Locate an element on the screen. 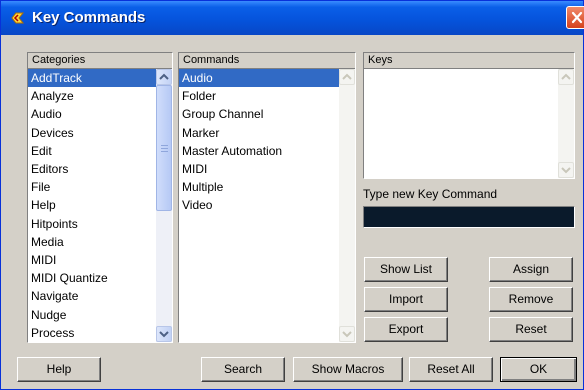  close-icon is located at coordinates (577, 17).